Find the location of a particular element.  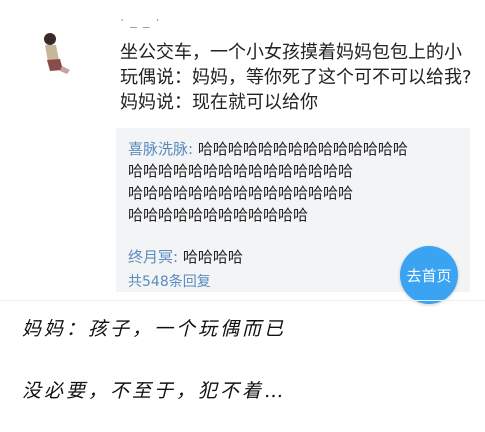

comment-username: 喜脉洗脉: is located at coordinates (160, 149).